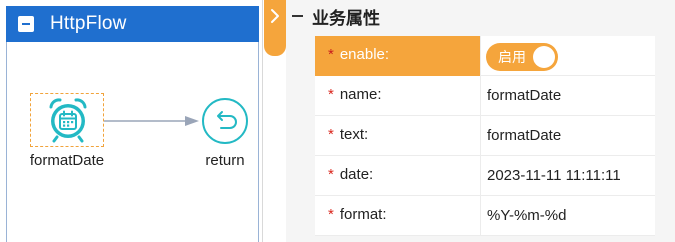 This screenshot has width=675, height=242. I want to click on toggle-knob, so click(544, 57).